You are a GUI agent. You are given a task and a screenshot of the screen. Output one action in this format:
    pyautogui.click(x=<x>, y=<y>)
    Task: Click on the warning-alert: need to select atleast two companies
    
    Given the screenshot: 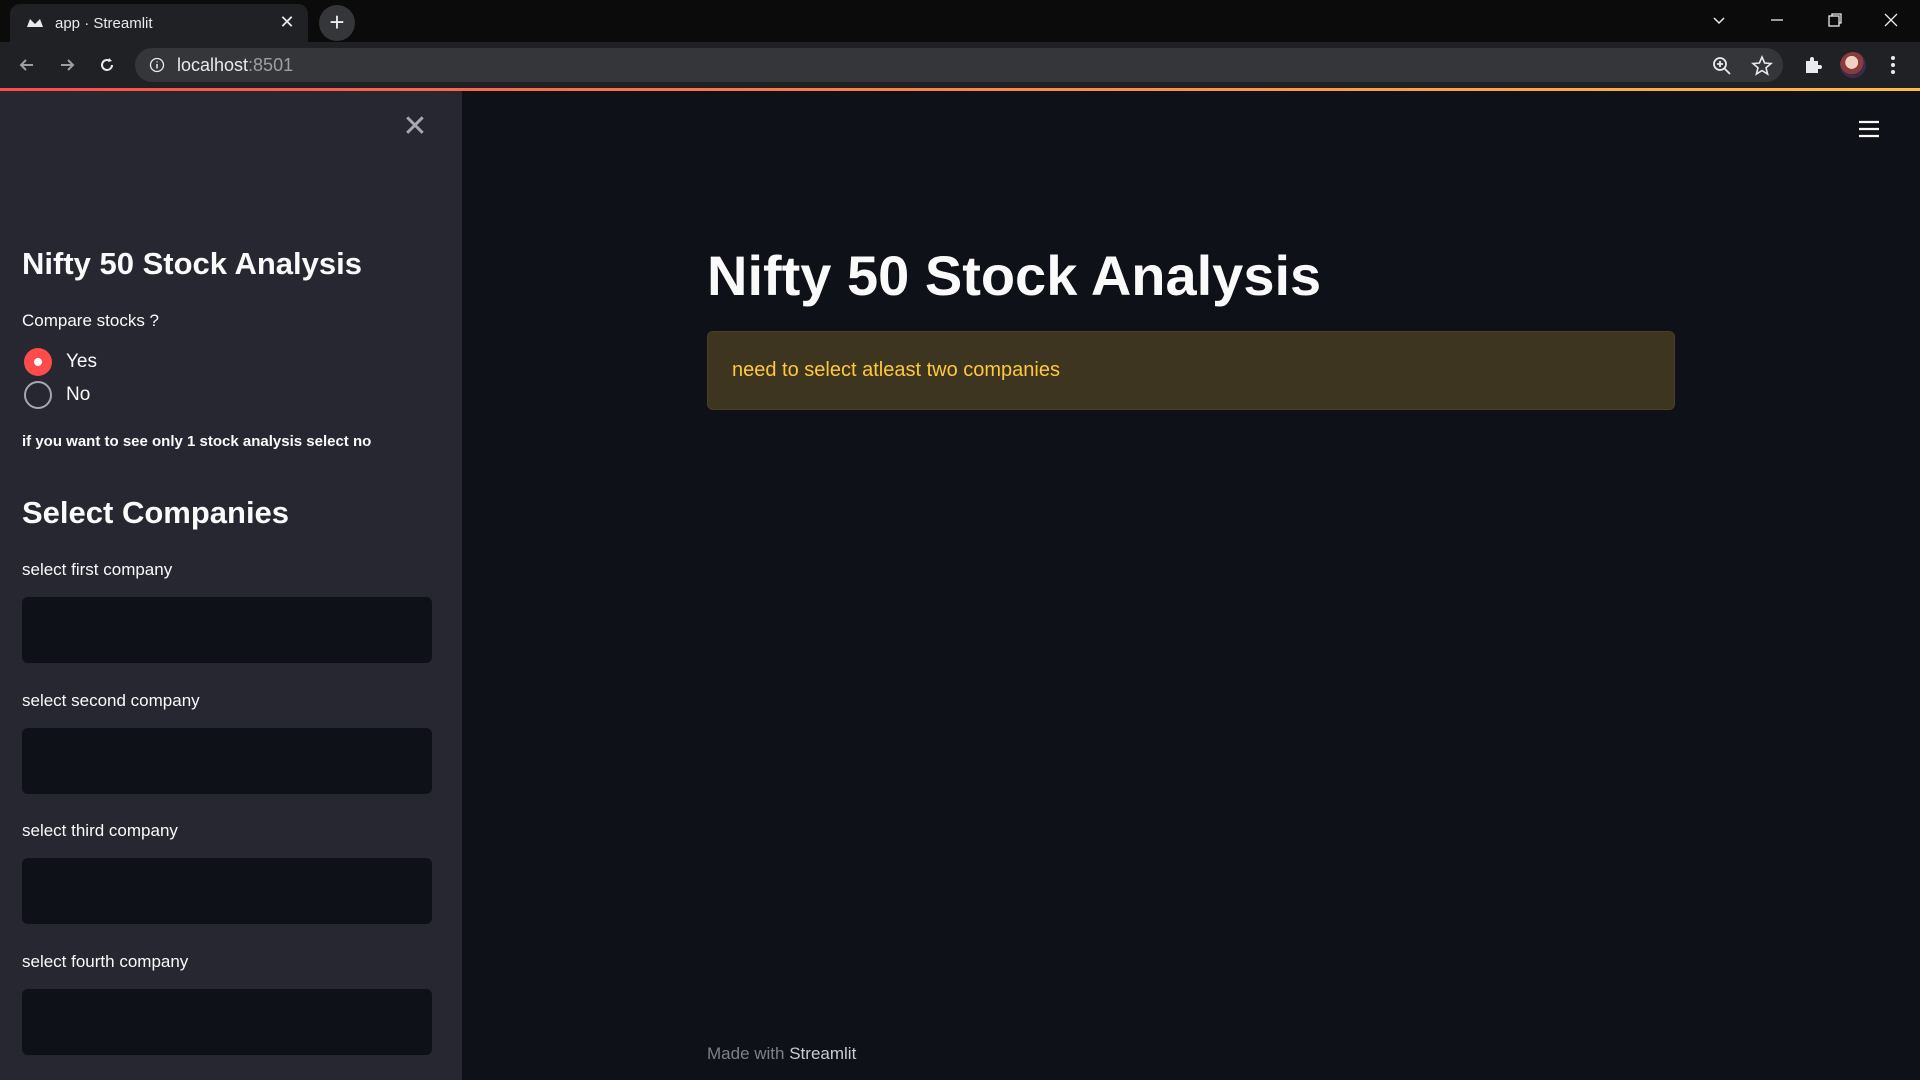 What is the action you would take?
    pyautogui.click(x=1191, y=370)
    